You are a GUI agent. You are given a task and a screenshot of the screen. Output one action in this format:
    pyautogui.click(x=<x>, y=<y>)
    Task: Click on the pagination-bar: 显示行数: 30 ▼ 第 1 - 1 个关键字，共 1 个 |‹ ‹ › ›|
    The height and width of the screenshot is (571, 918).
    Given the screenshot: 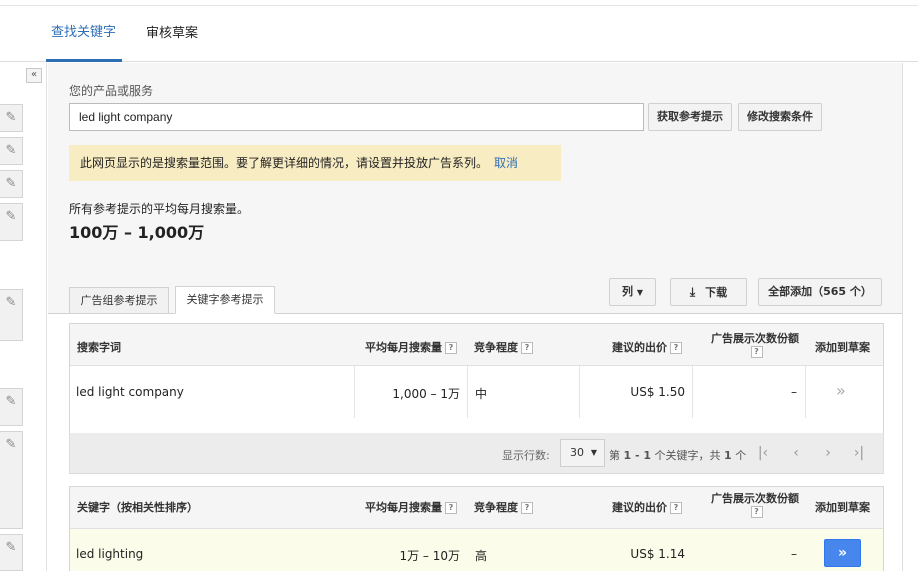 What is the action you would take?
    pyautogui.click(x=476, y=453)
    